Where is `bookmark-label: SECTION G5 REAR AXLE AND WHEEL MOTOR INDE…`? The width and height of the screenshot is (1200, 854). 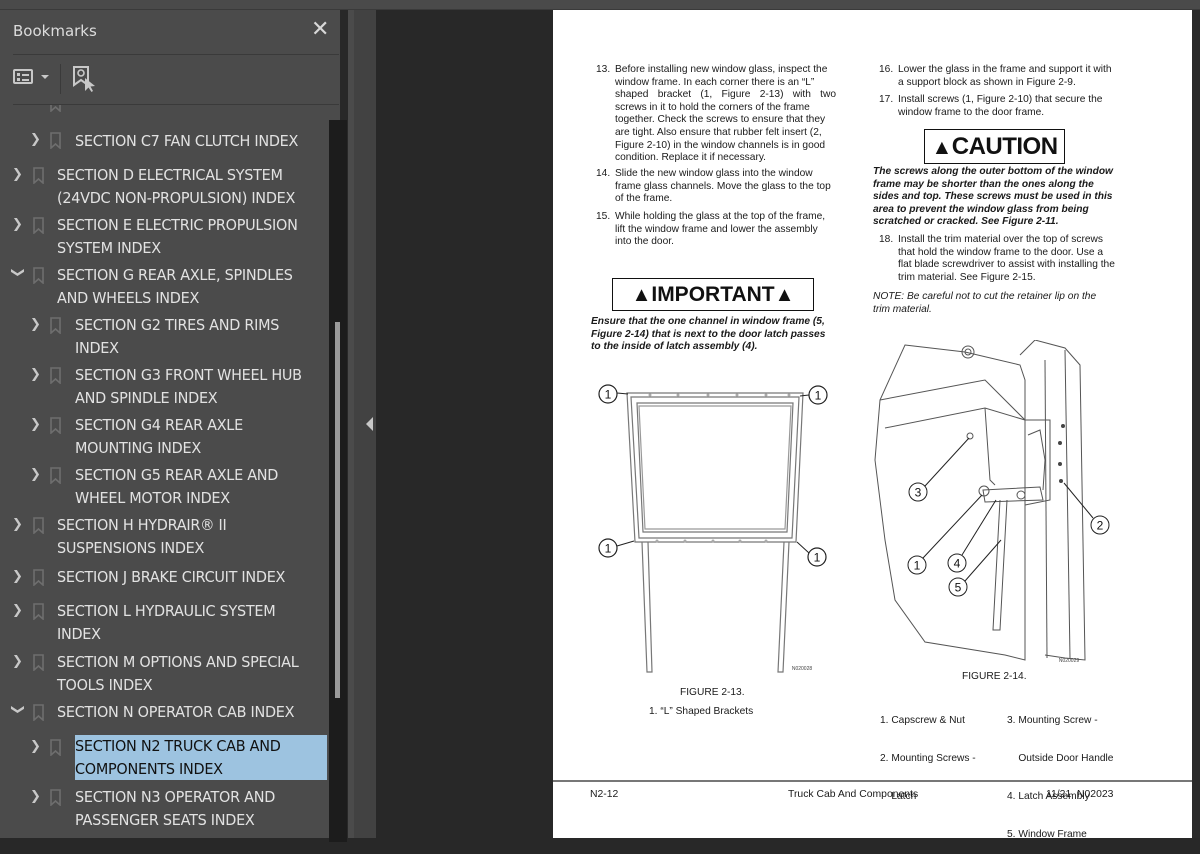
bookmark-label: SECTION G5 REAR AXLE AND WHEEL MOTOR INDE… is located at coordinates (177, 486).